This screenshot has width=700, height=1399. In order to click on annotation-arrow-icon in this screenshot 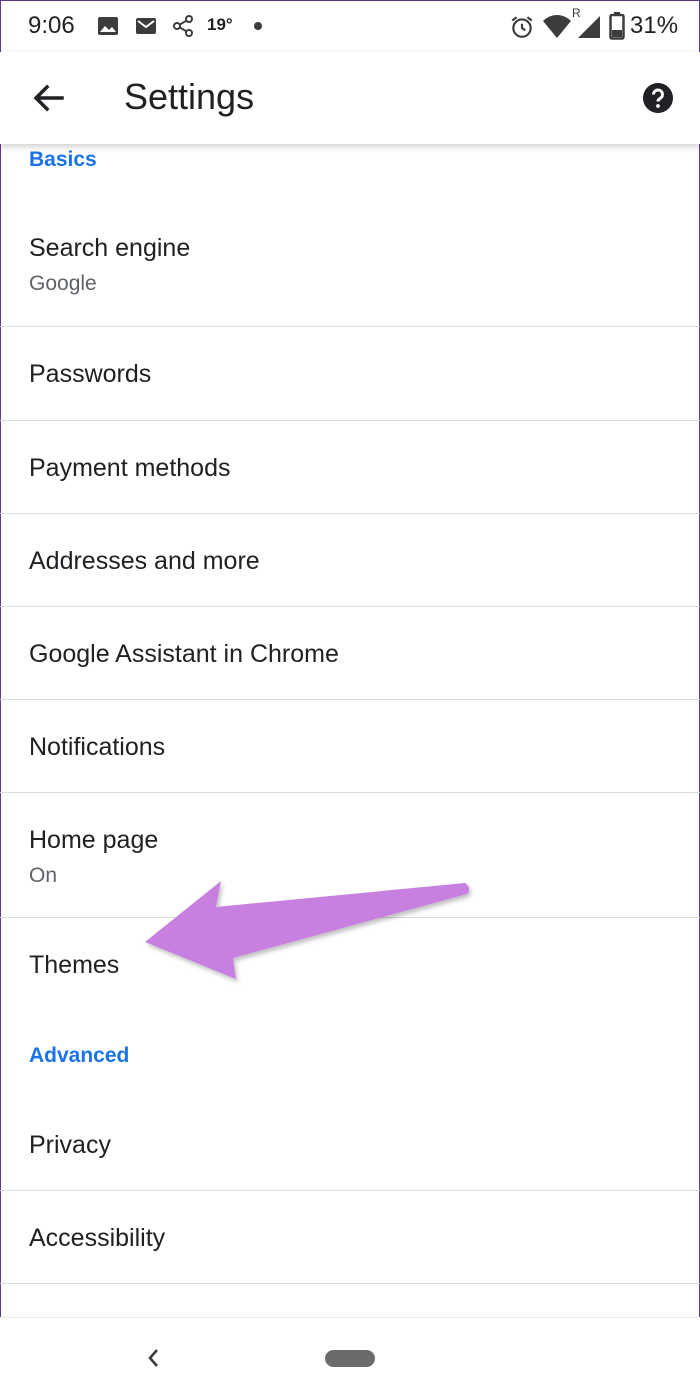, I will do `click(307, 930)`.